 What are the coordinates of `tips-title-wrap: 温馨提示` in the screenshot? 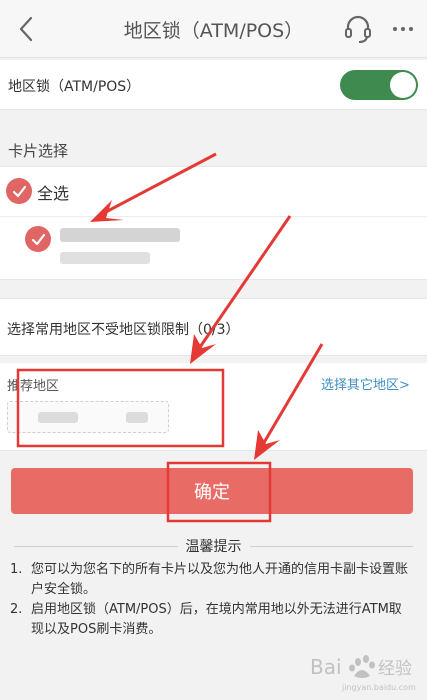 It's located at (213, 546).